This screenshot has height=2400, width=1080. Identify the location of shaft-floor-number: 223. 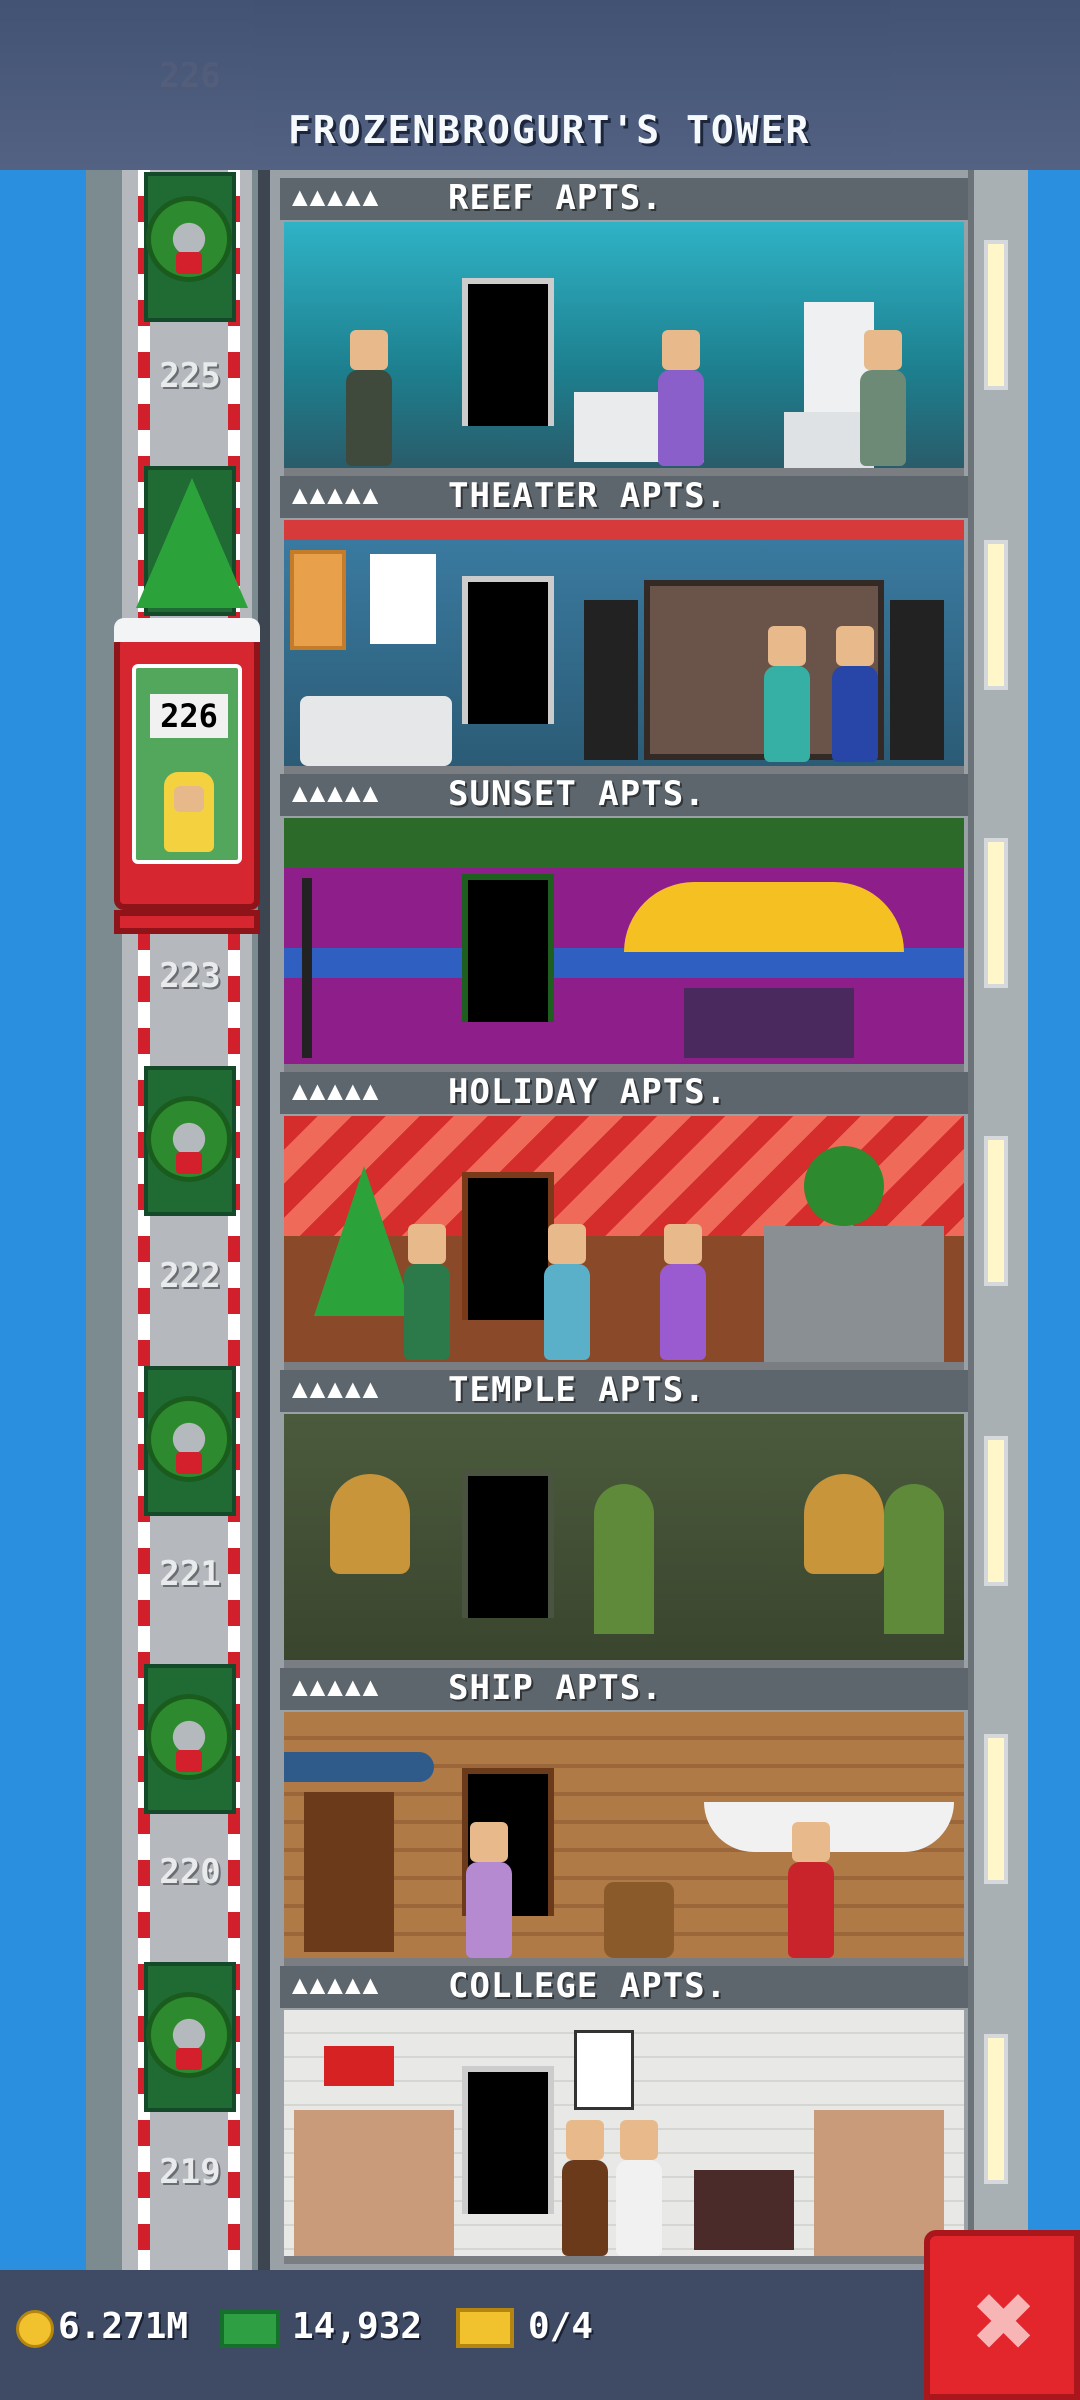
(190, 976).